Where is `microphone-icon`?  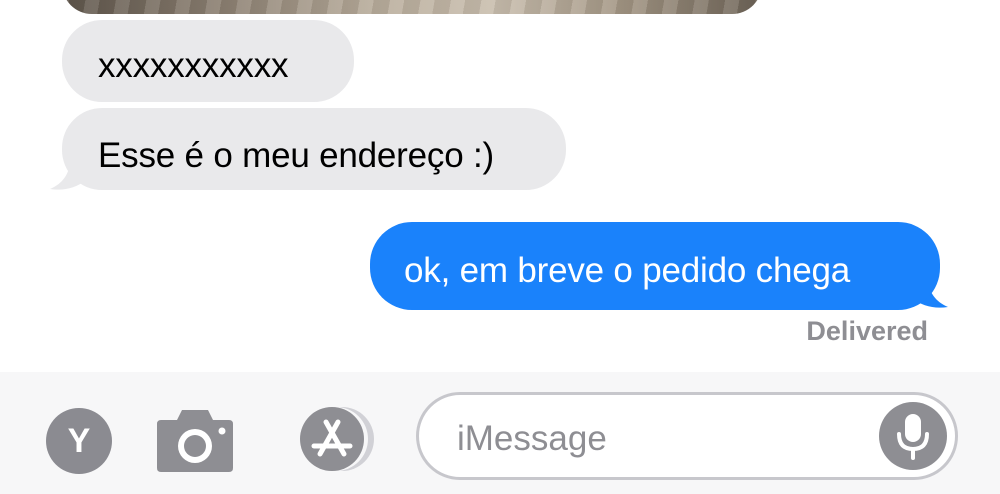 microphone-icon is located at coordinates (913, 437).